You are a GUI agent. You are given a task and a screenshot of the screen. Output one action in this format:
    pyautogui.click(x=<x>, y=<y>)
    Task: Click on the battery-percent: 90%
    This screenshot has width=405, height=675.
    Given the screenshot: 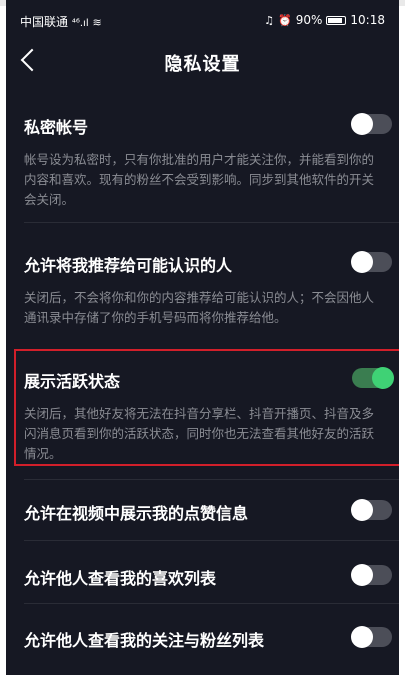 What is the action you would take?
    pyautogui.click(x=309, y=20)
    